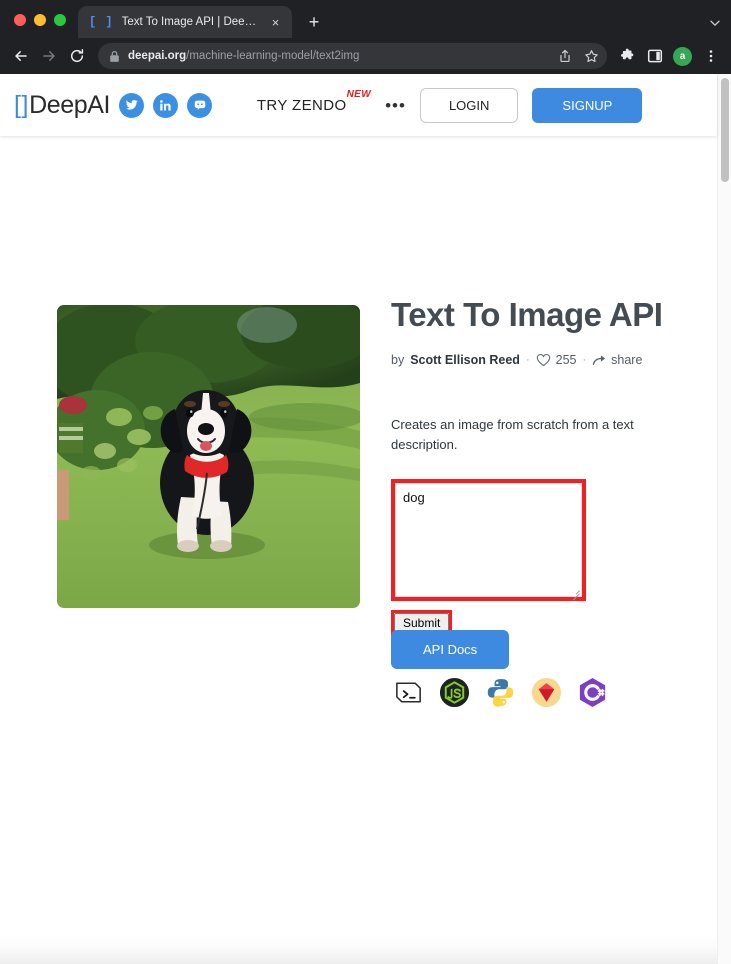  What do you see at coordinates (208, 456) in the screenshot?
I see `demo-image` at bounding box center [208, 456].